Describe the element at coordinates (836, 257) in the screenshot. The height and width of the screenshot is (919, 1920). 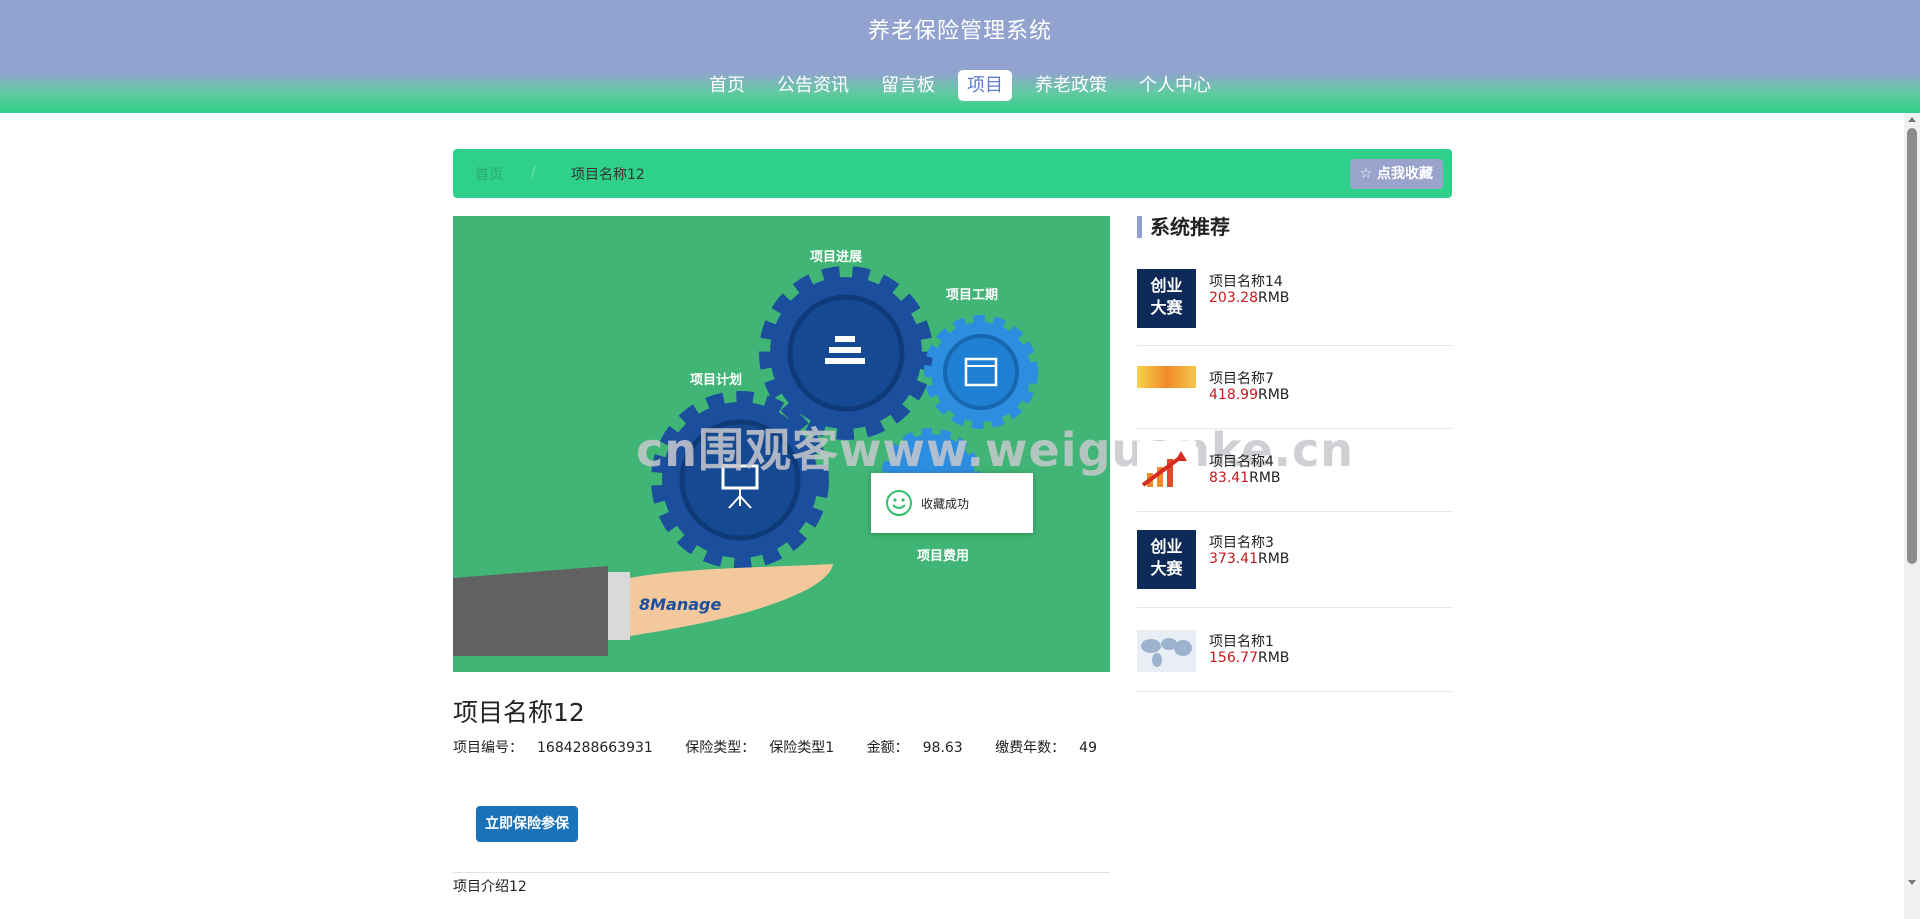
I see `label-progress: 项目进展` at that location.